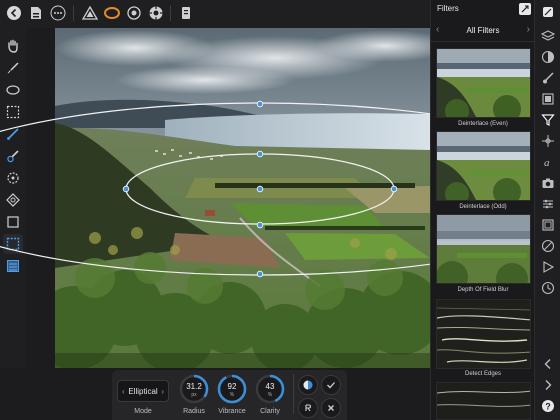 The image size is (560, 420). What do you see at coordinates (194, 411) in the screenshot?
I see `radius-label: Radius` at bounding box center [194, 411].